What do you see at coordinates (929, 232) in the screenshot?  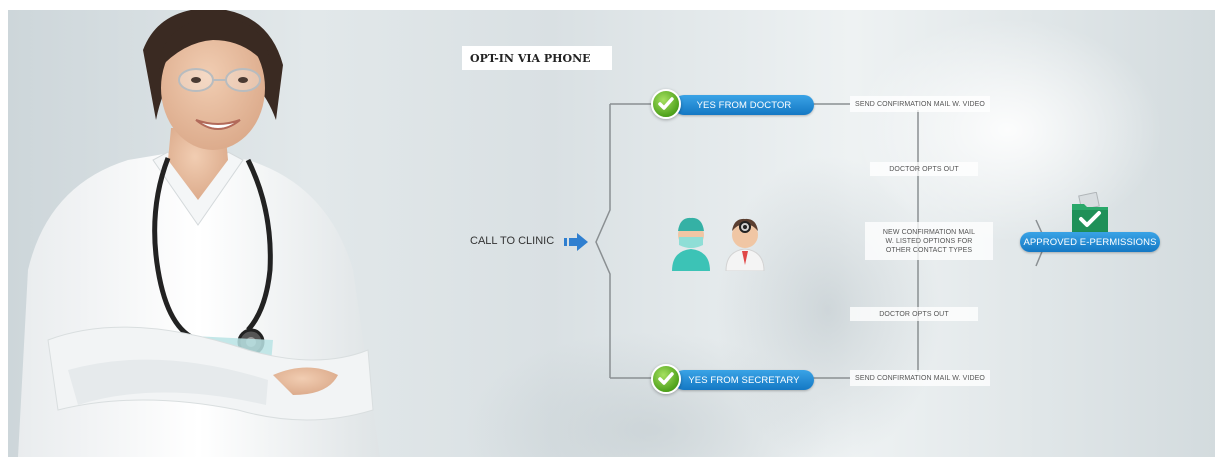 I see `new-mail-line-1: NEW CONFIRMATION MAIL` at bounding box center [929, 232].